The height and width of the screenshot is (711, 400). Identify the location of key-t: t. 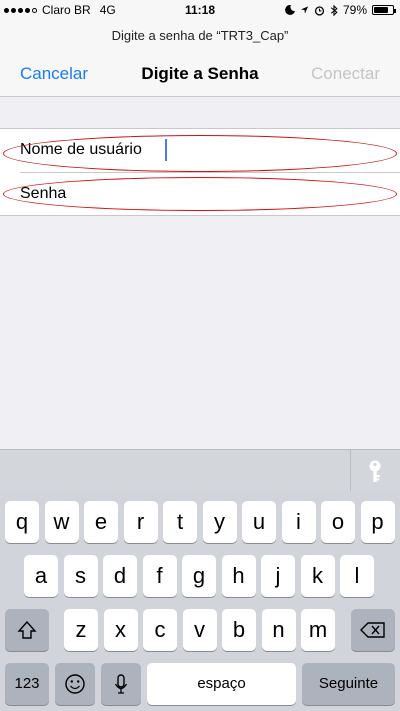
(180, 522).